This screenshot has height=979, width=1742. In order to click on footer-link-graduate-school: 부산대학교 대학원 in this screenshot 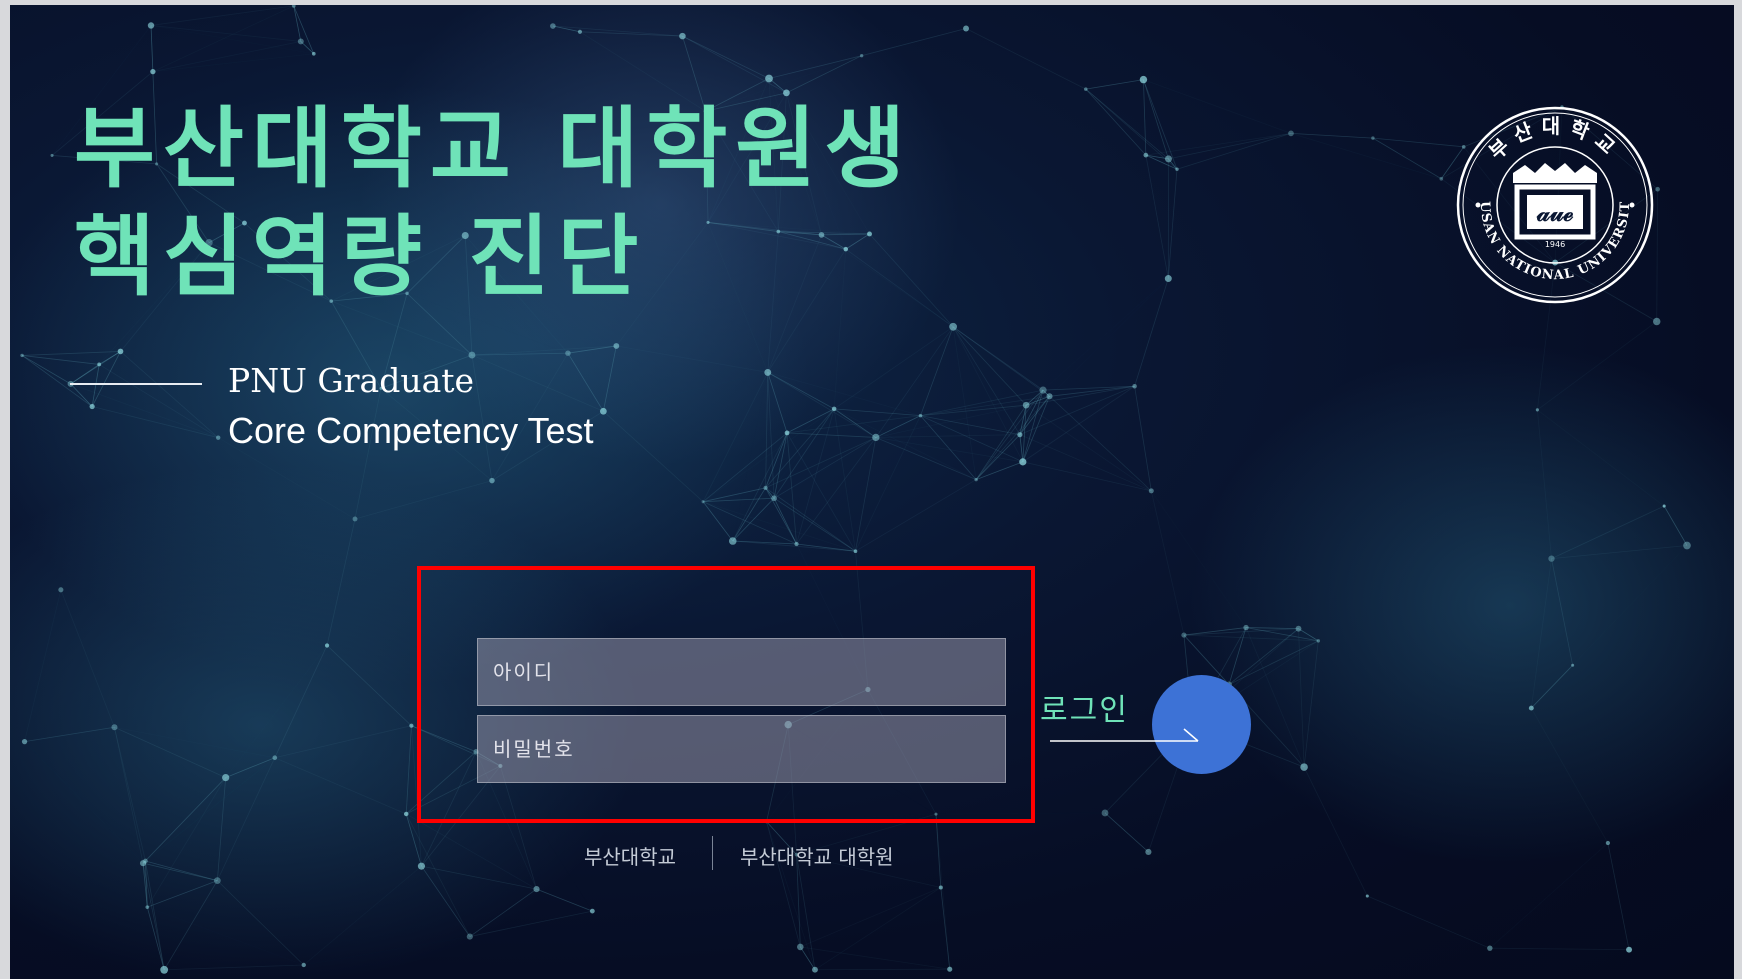, I will do `click(817, 855)`.